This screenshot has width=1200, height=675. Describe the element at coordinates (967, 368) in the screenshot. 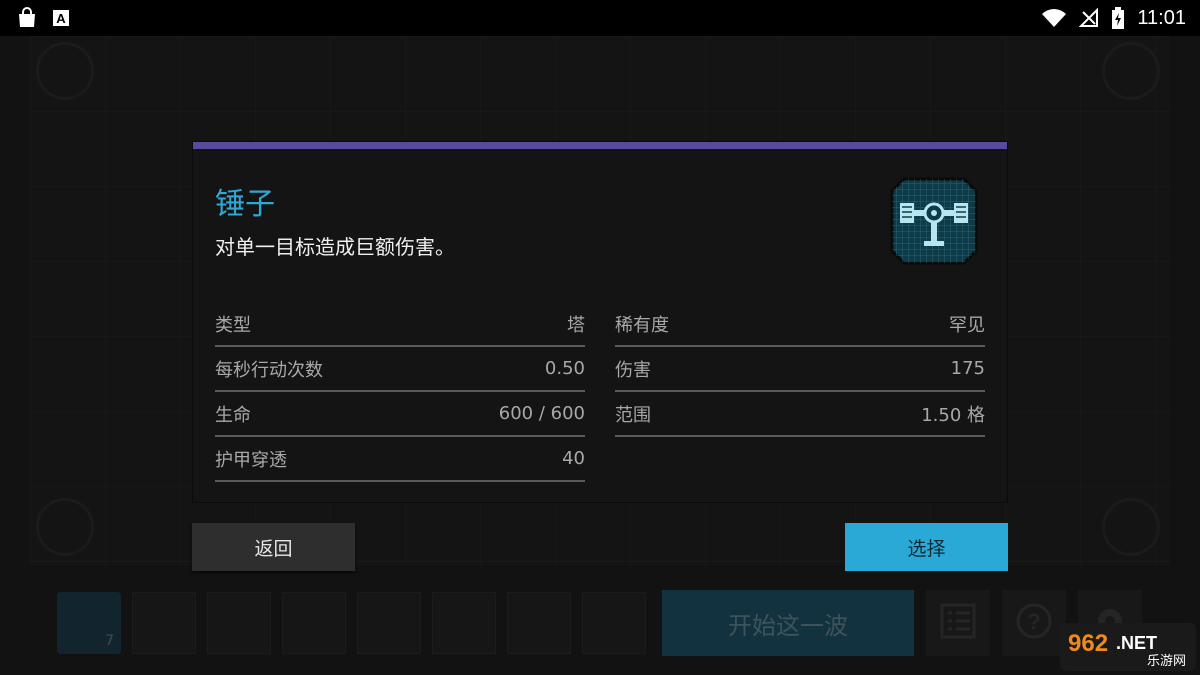

I see `stat-value: 175` at that location.